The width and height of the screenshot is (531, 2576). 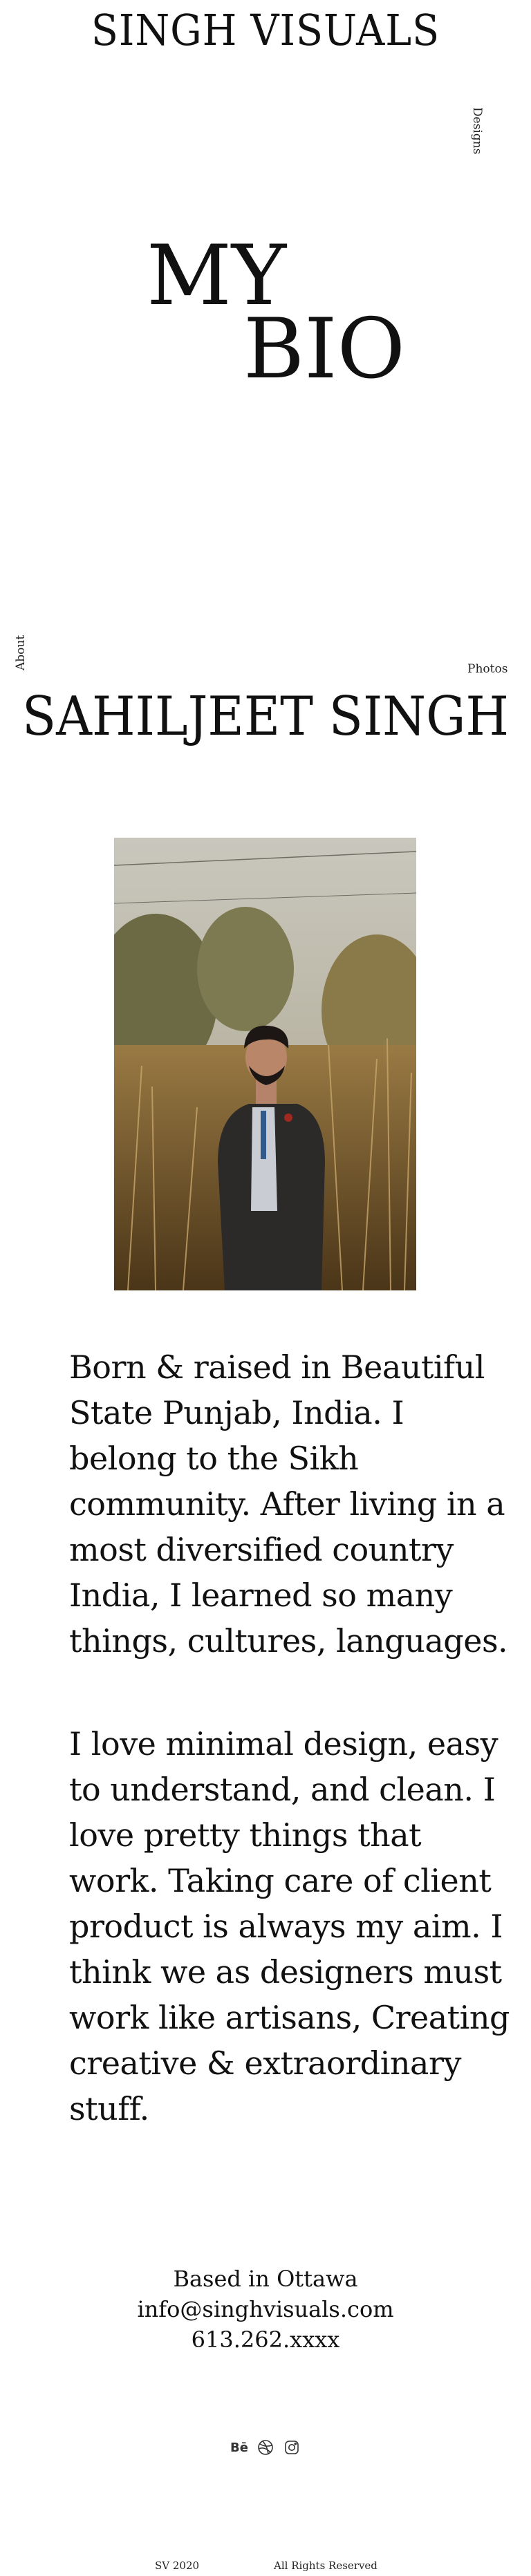 What do you see at coordinates (265, 30) in the screenshot?
I see `site-title: SINGH VISUALS` at bounding box center [265, 30].